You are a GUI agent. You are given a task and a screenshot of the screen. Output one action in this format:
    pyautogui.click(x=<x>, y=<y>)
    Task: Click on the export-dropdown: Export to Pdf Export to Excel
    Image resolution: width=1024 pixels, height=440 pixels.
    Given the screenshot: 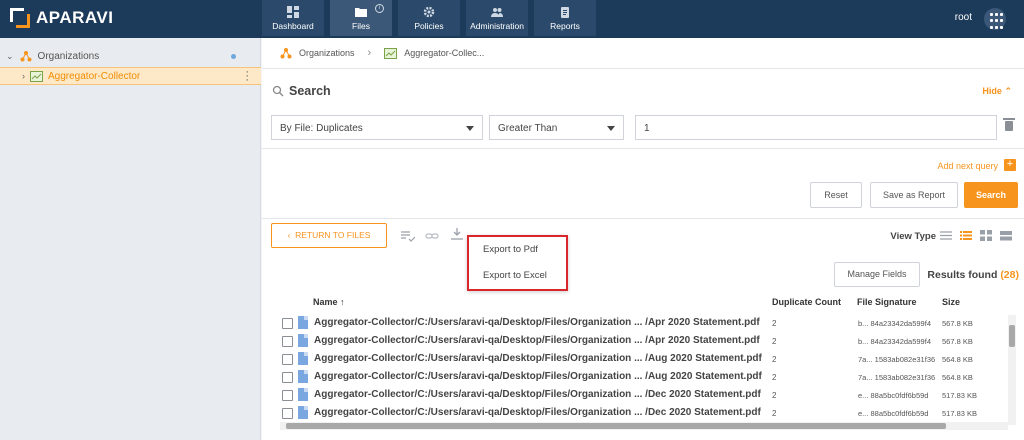 What is the action you would take?
    pyautogui.click(x=517, y=263)
    